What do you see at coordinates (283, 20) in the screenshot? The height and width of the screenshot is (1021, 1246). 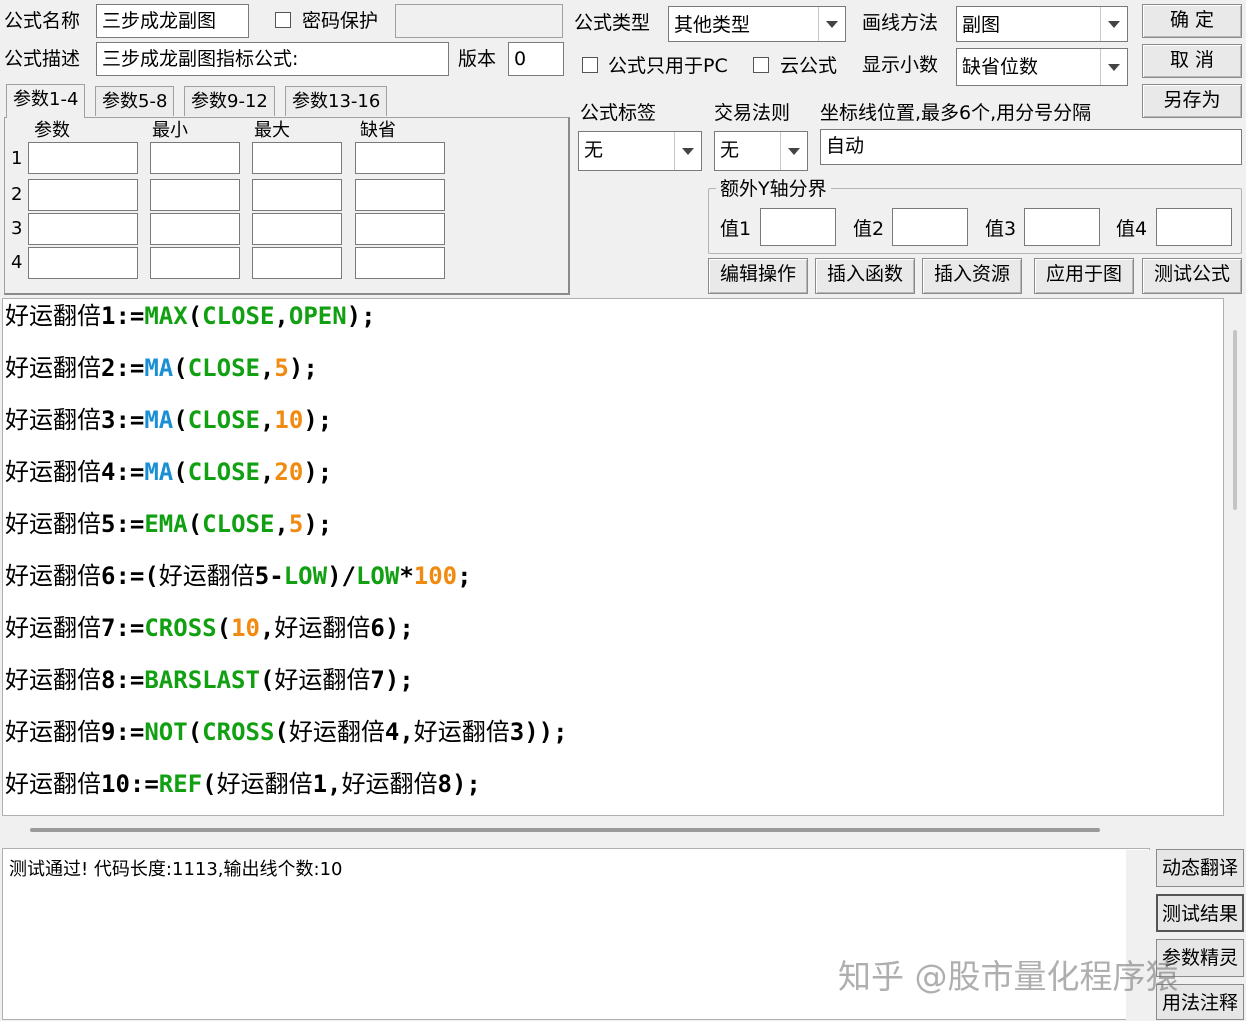 I see `password-checkbox` at bounding box center [283, 20].